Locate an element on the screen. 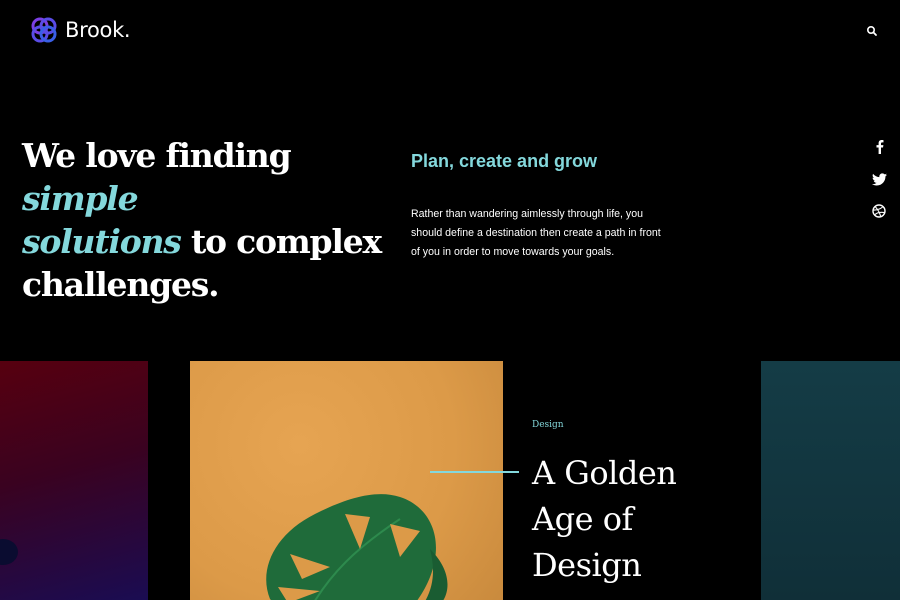 The height and width of the screenshot is (600, 900). dribbble-link is located at coordinates (879, 211).